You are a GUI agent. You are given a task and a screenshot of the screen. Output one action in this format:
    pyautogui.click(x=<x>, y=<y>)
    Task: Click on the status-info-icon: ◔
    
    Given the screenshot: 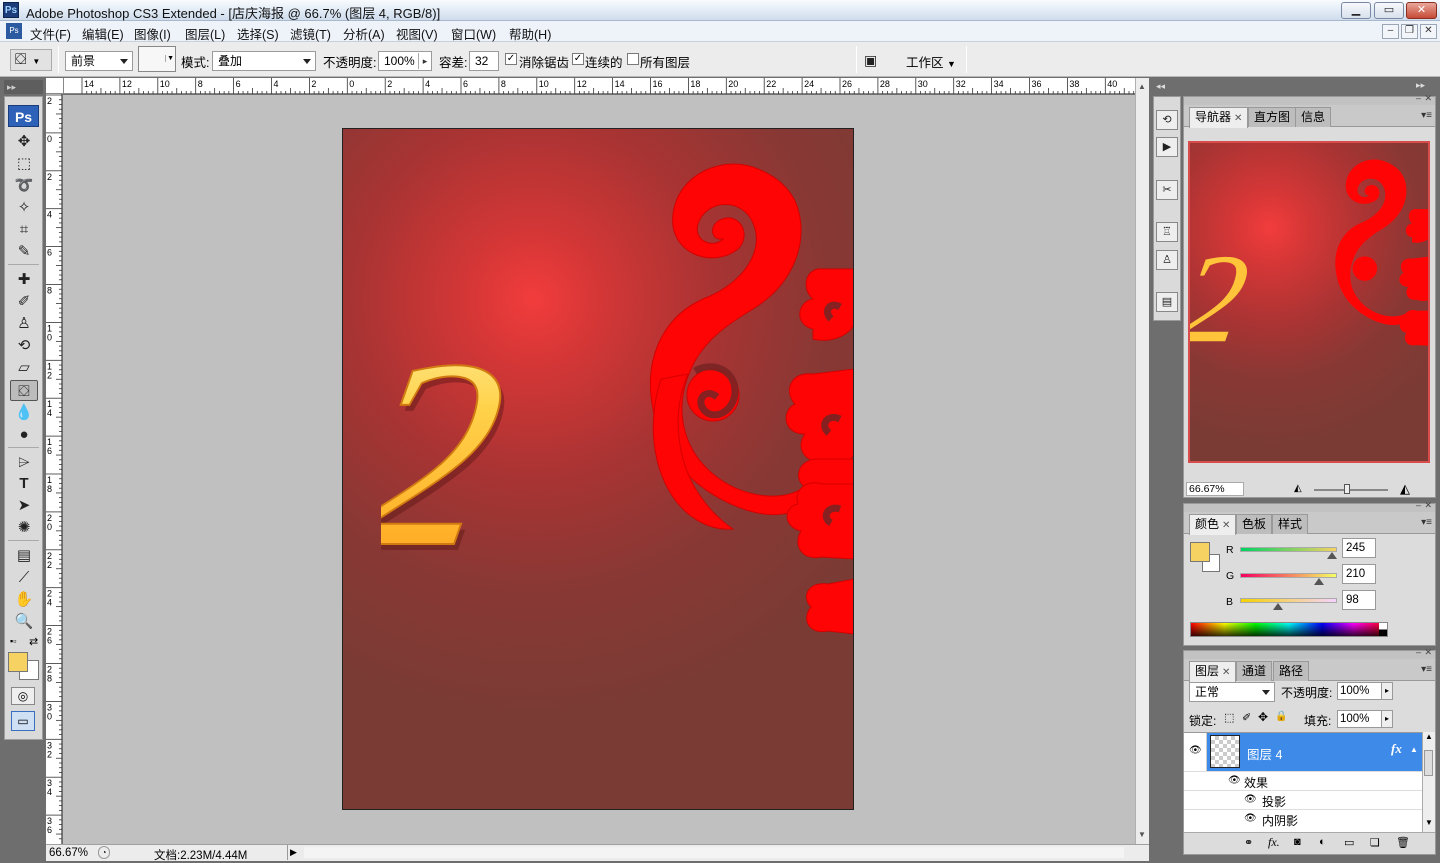 What is the action you would take?
    pyautogui.click(x=104, y=852)
    